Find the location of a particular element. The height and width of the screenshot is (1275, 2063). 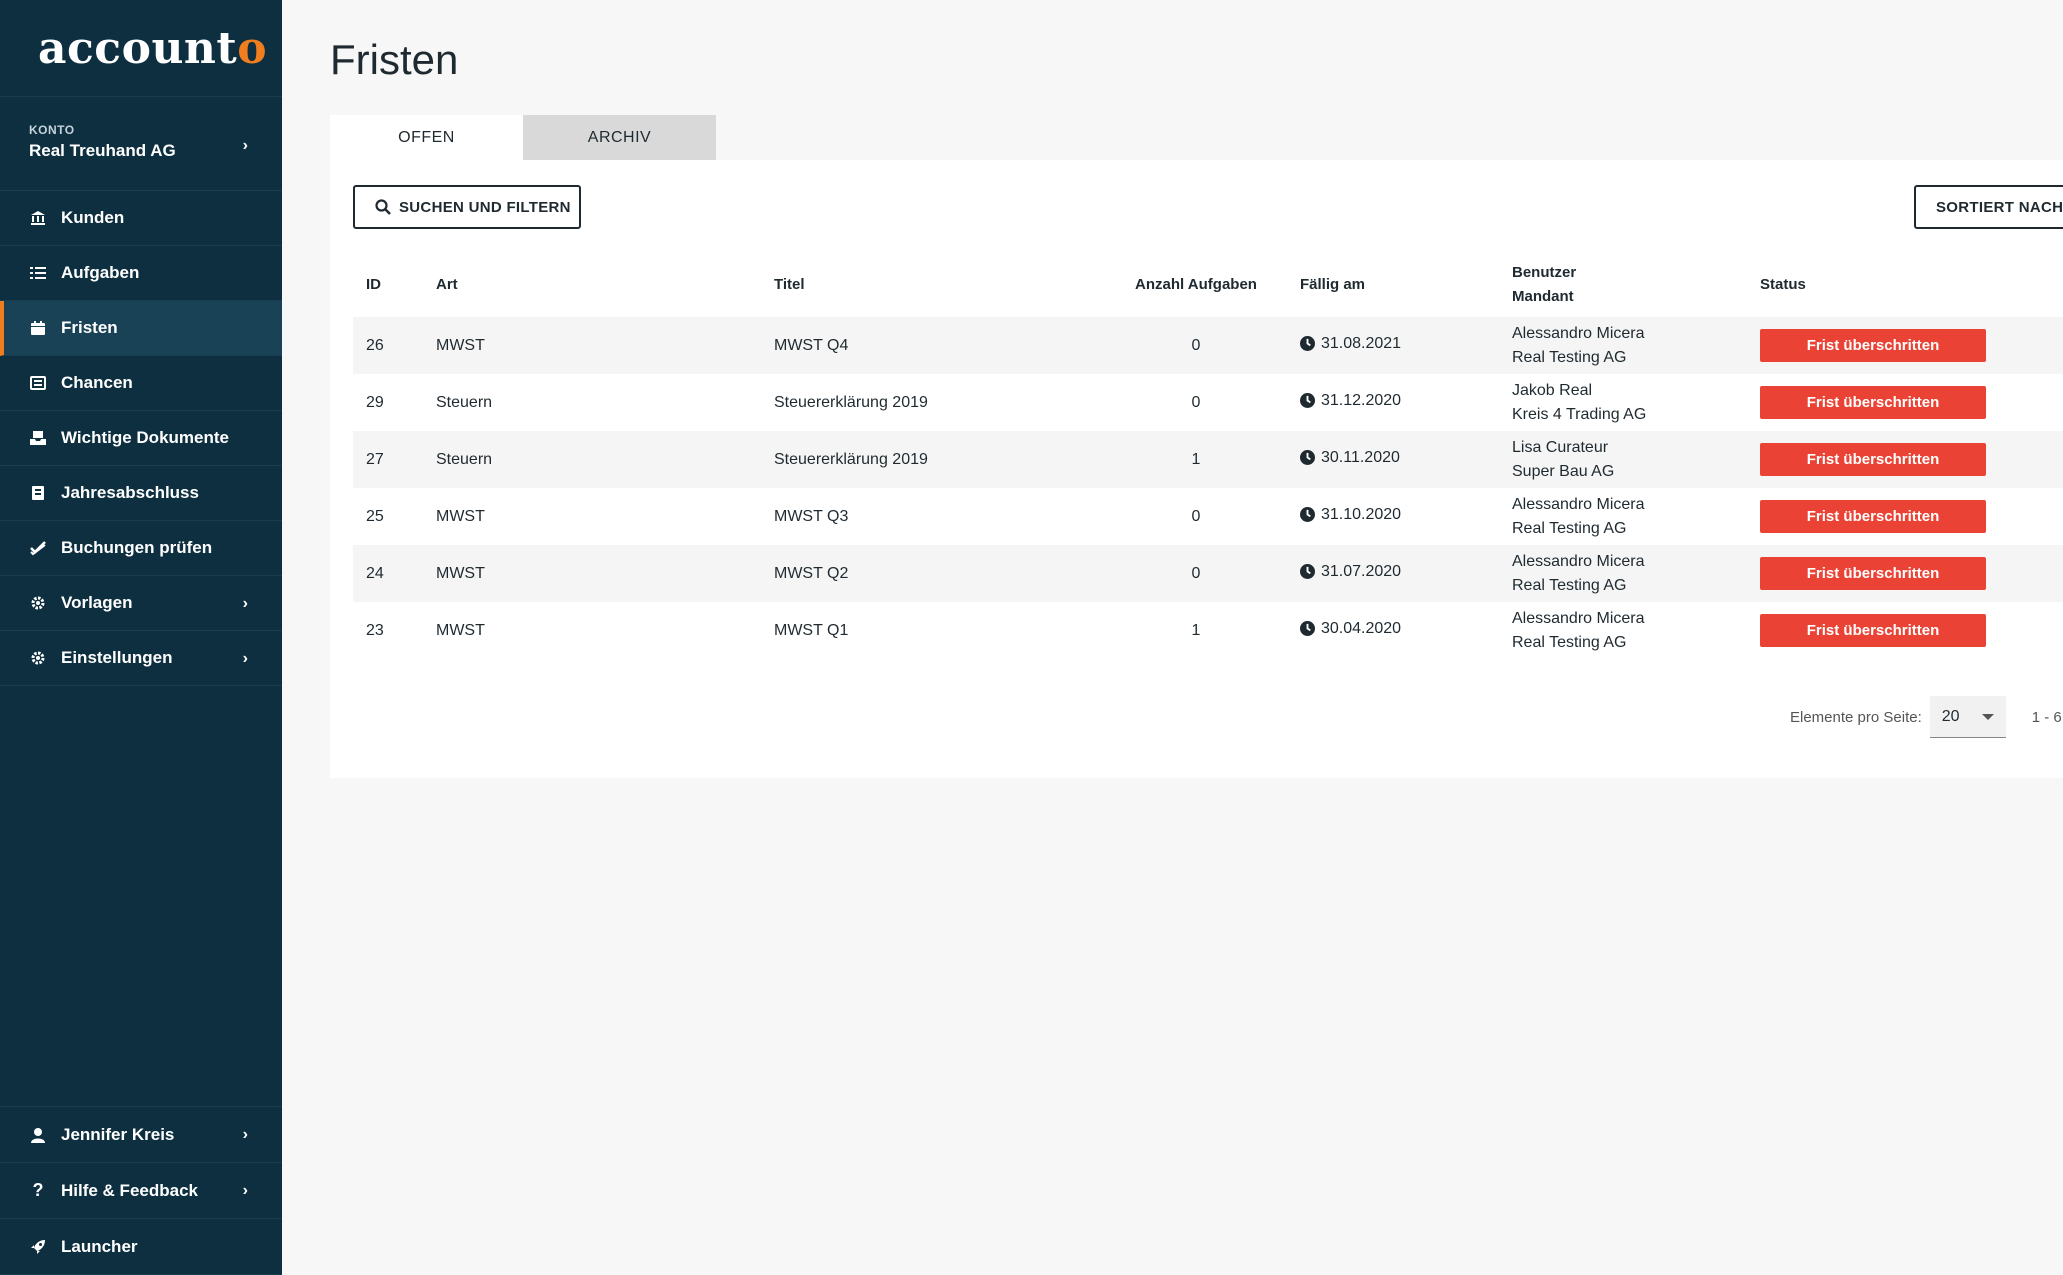

cell-id: 25 is located at coordinates (375, 516).